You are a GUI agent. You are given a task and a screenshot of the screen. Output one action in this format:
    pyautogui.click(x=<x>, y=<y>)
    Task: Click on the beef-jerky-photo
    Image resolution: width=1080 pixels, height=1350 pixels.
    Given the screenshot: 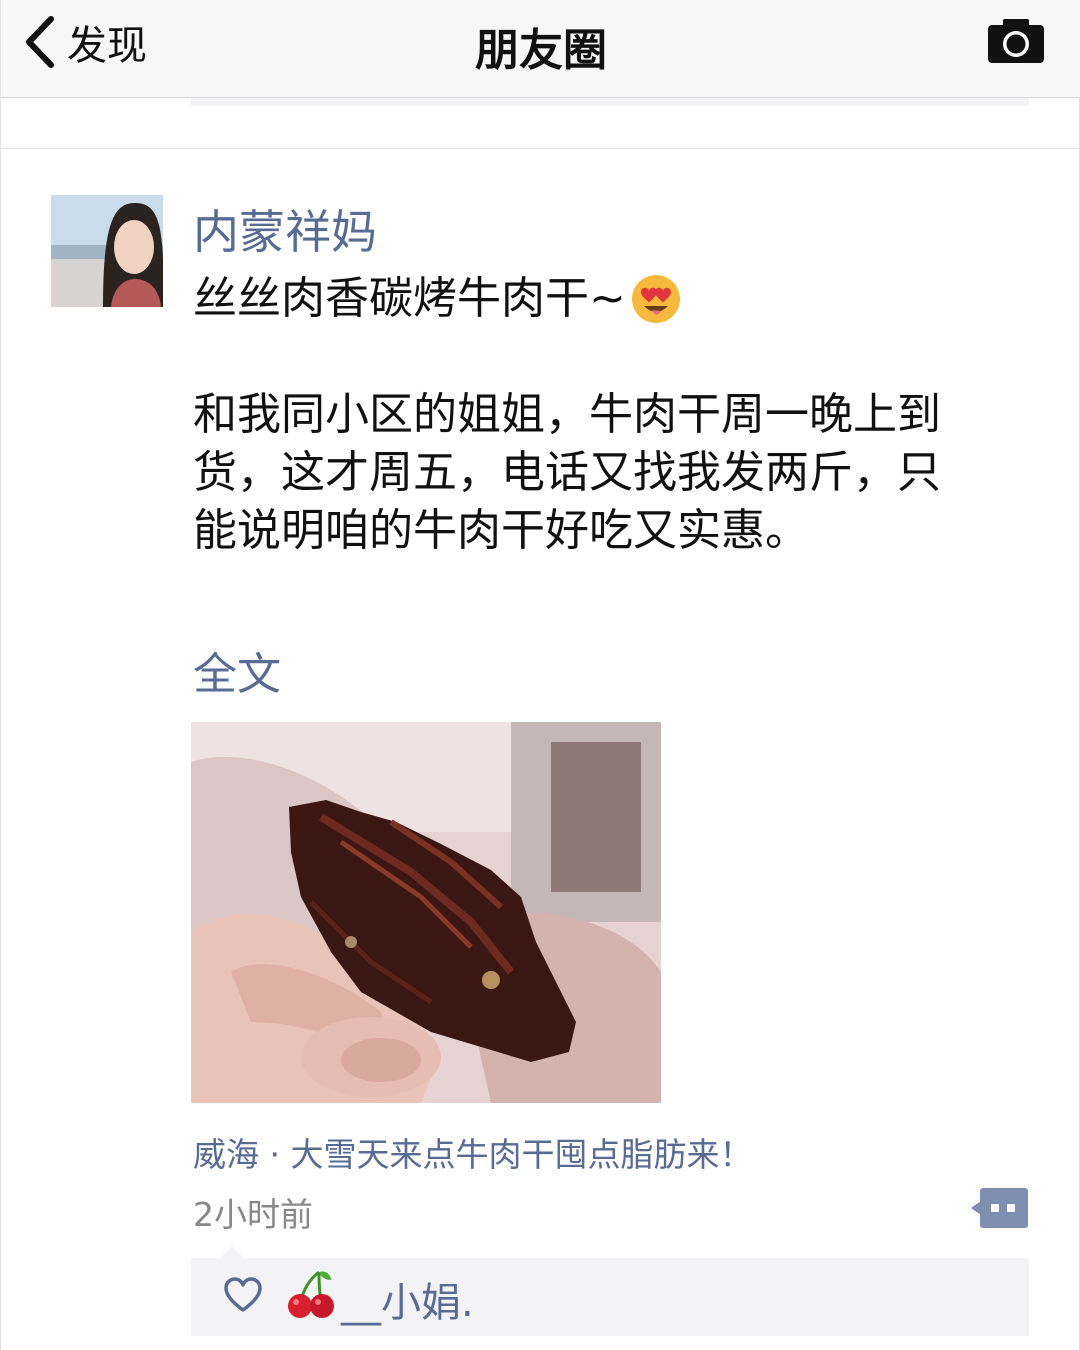 What is the action you would take?
    pyautogui.click(x=426, y=912)
    